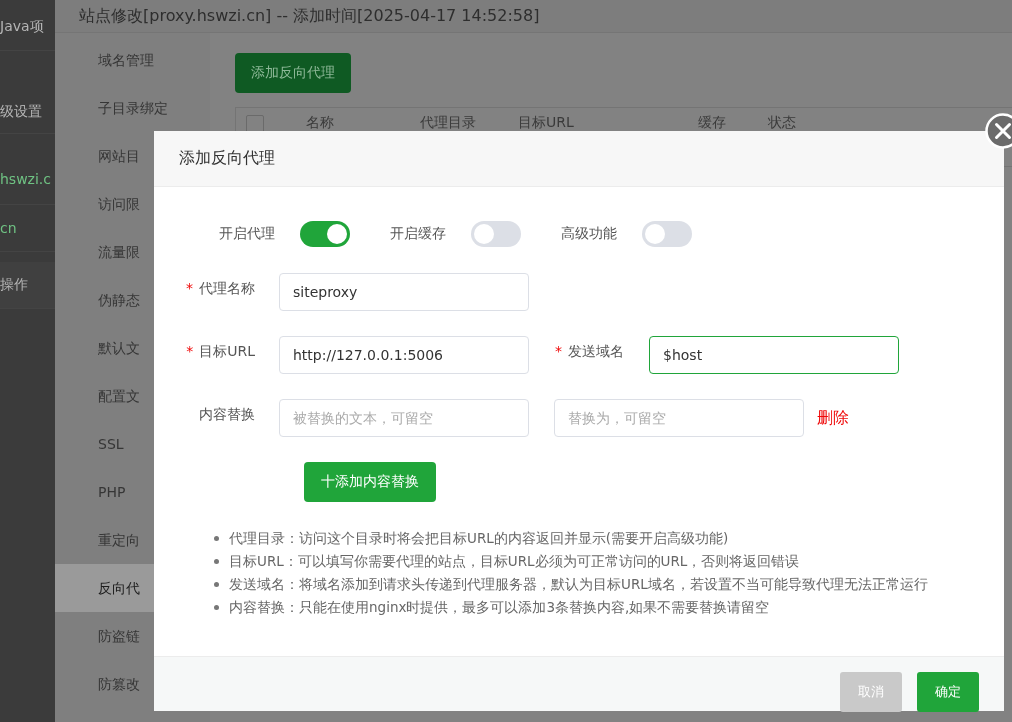 This screenshot has height=722, width=1012. Describe the element at coordinates (21, 112) in the screenshot. I see `list-text: 级设置` at that location.